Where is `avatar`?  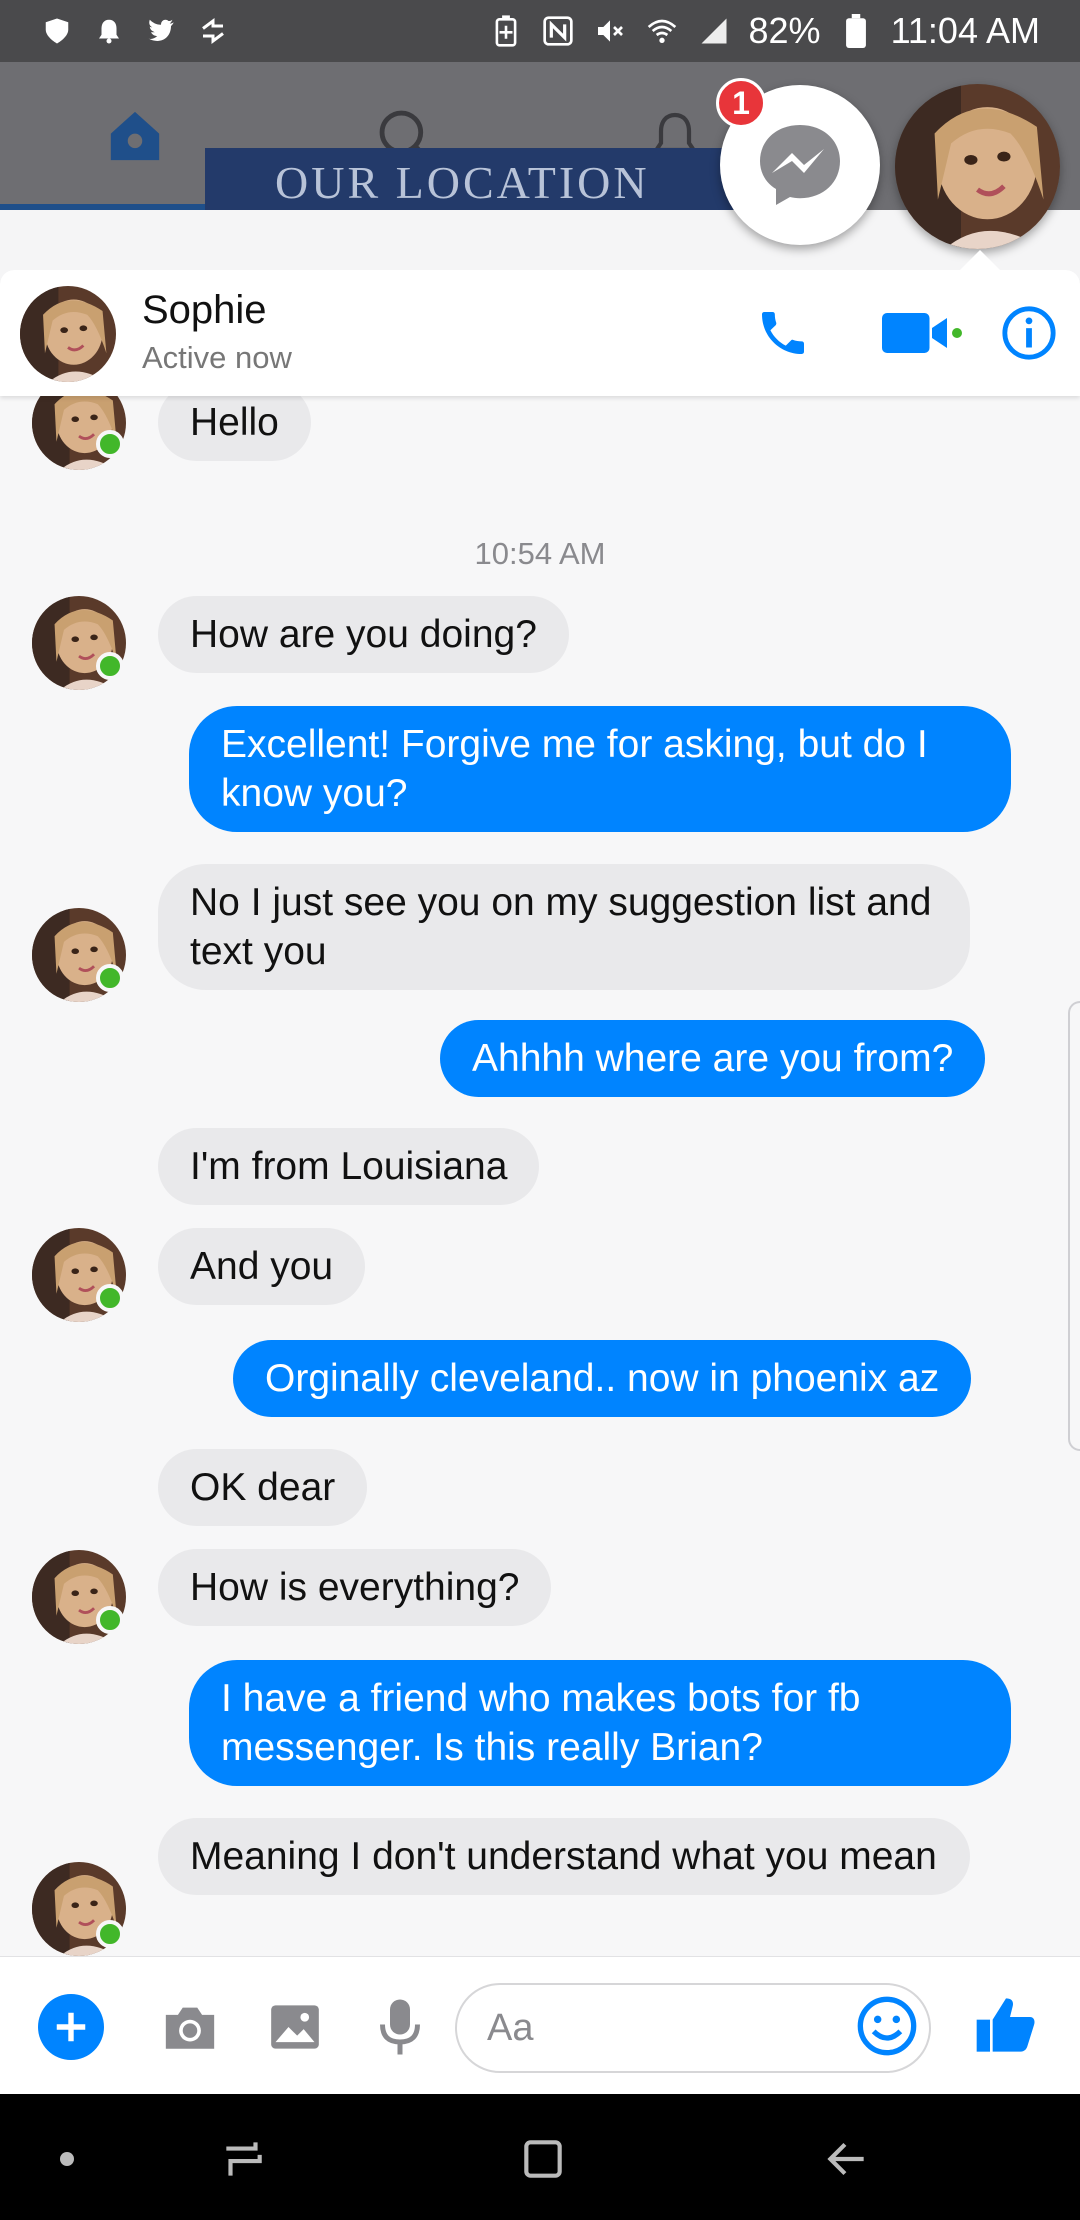
avatar is located at coordinates (68, 334).